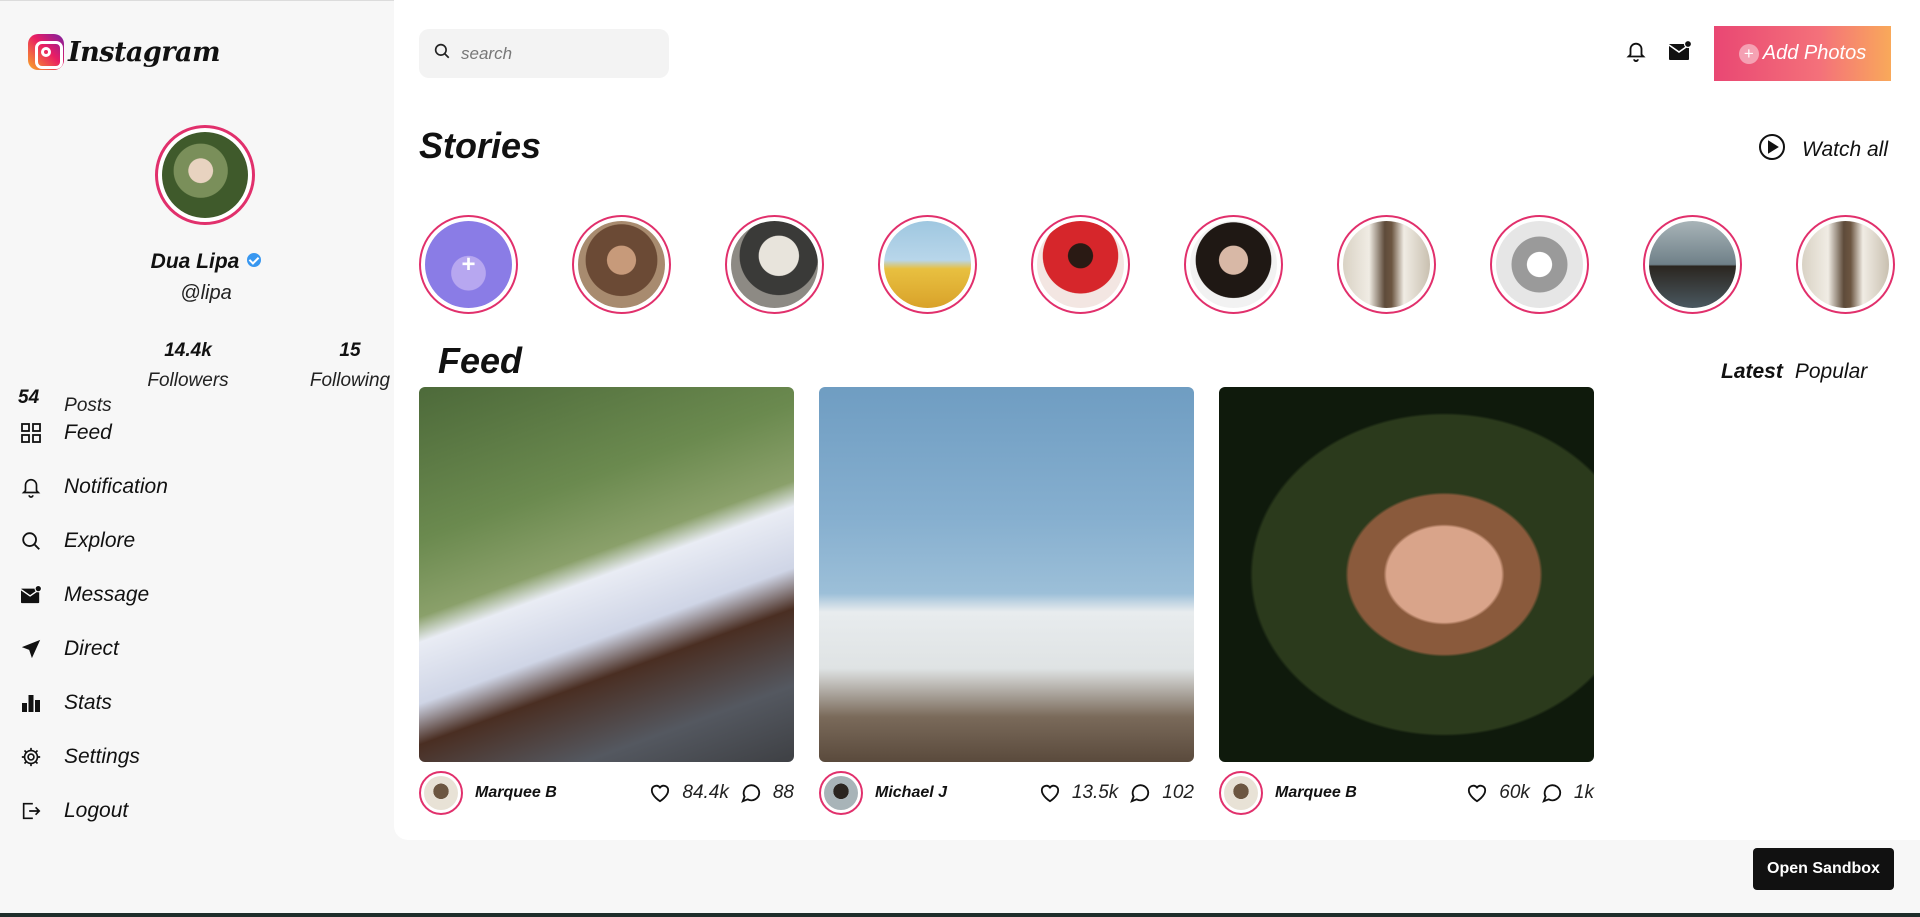 The image size is (1920, 917). I want to click on bell-icon, so click(31, 487).